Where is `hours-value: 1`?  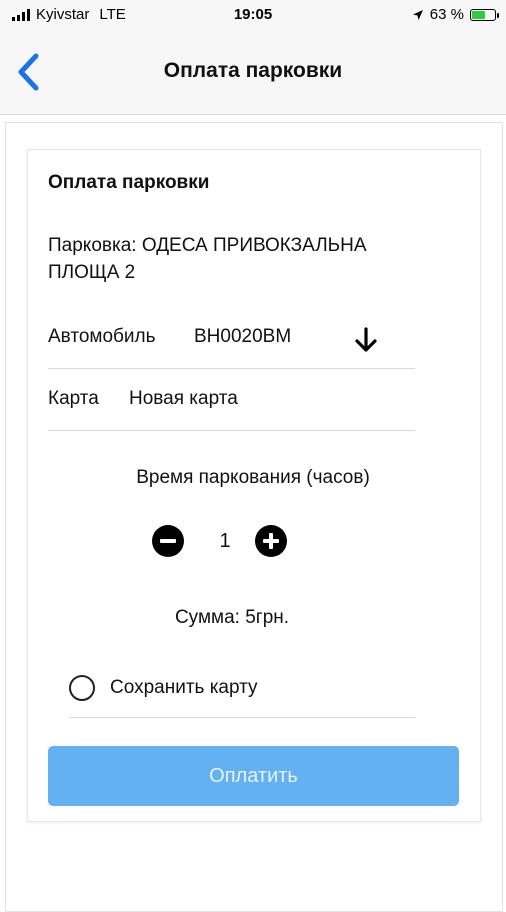 hours-value: 1 is located at coordinates (225, 541).